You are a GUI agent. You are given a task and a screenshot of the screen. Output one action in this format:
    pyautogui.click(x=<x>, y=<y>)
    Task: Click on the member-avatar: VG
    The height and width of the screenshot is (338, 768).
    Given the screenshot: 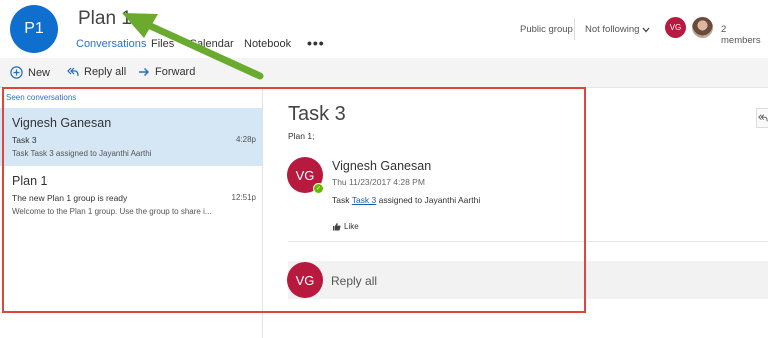 What is the action you would take?
    pyautogui.click(x=675, y=27)
    